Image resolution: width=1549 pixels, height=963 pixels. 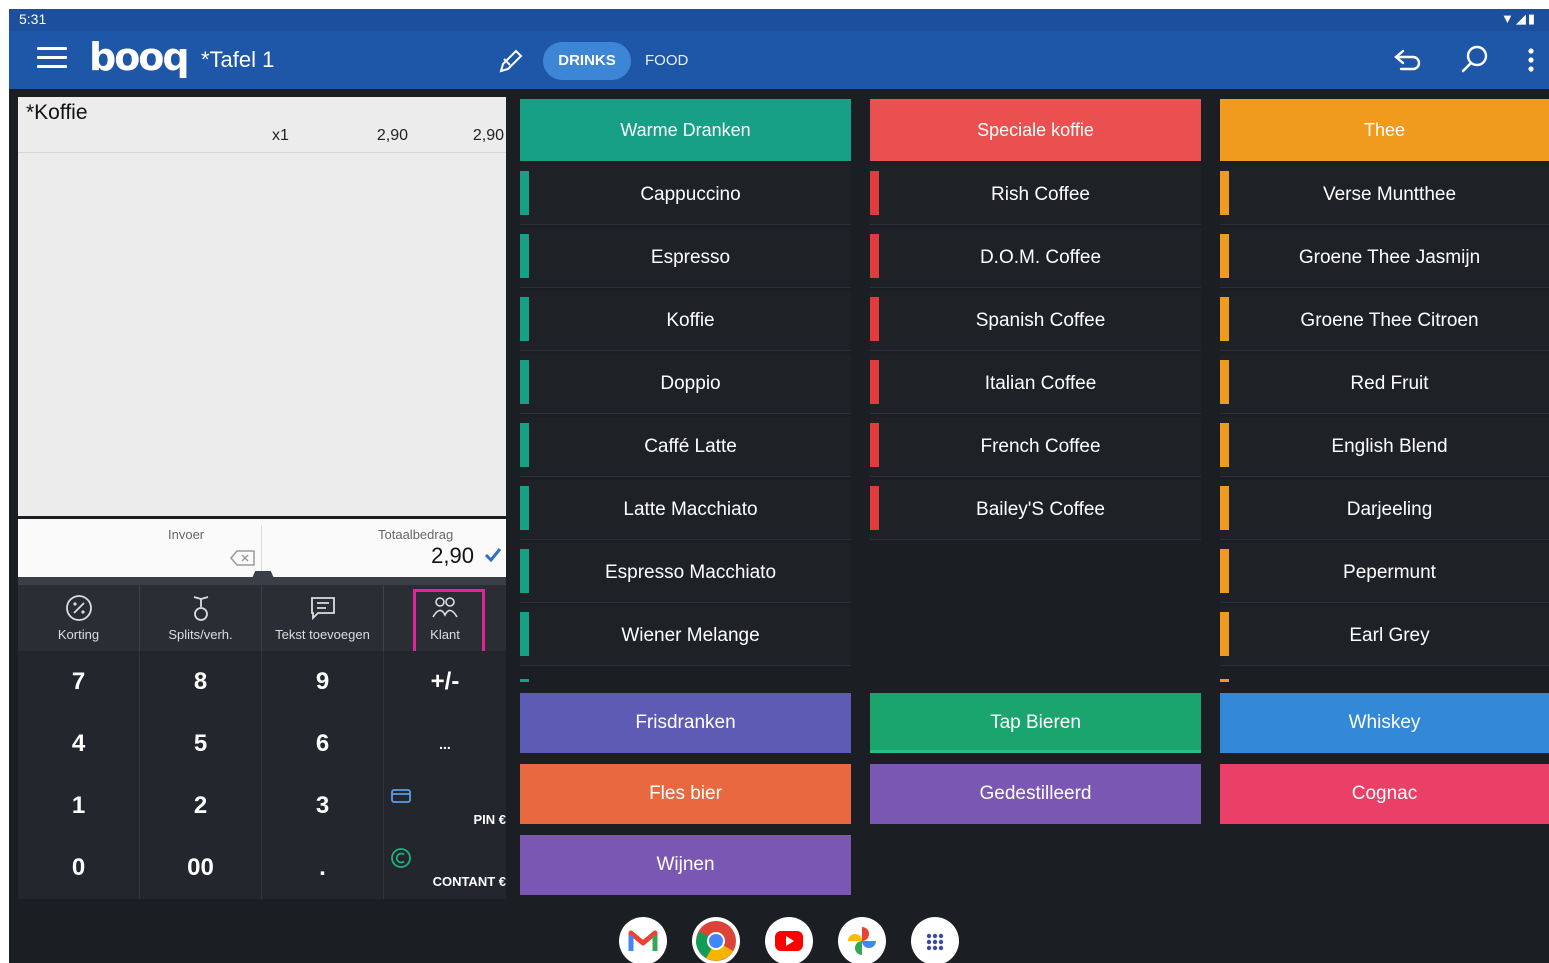 I want to click on product-espresso: Espresso, so click(x=685, y=258).